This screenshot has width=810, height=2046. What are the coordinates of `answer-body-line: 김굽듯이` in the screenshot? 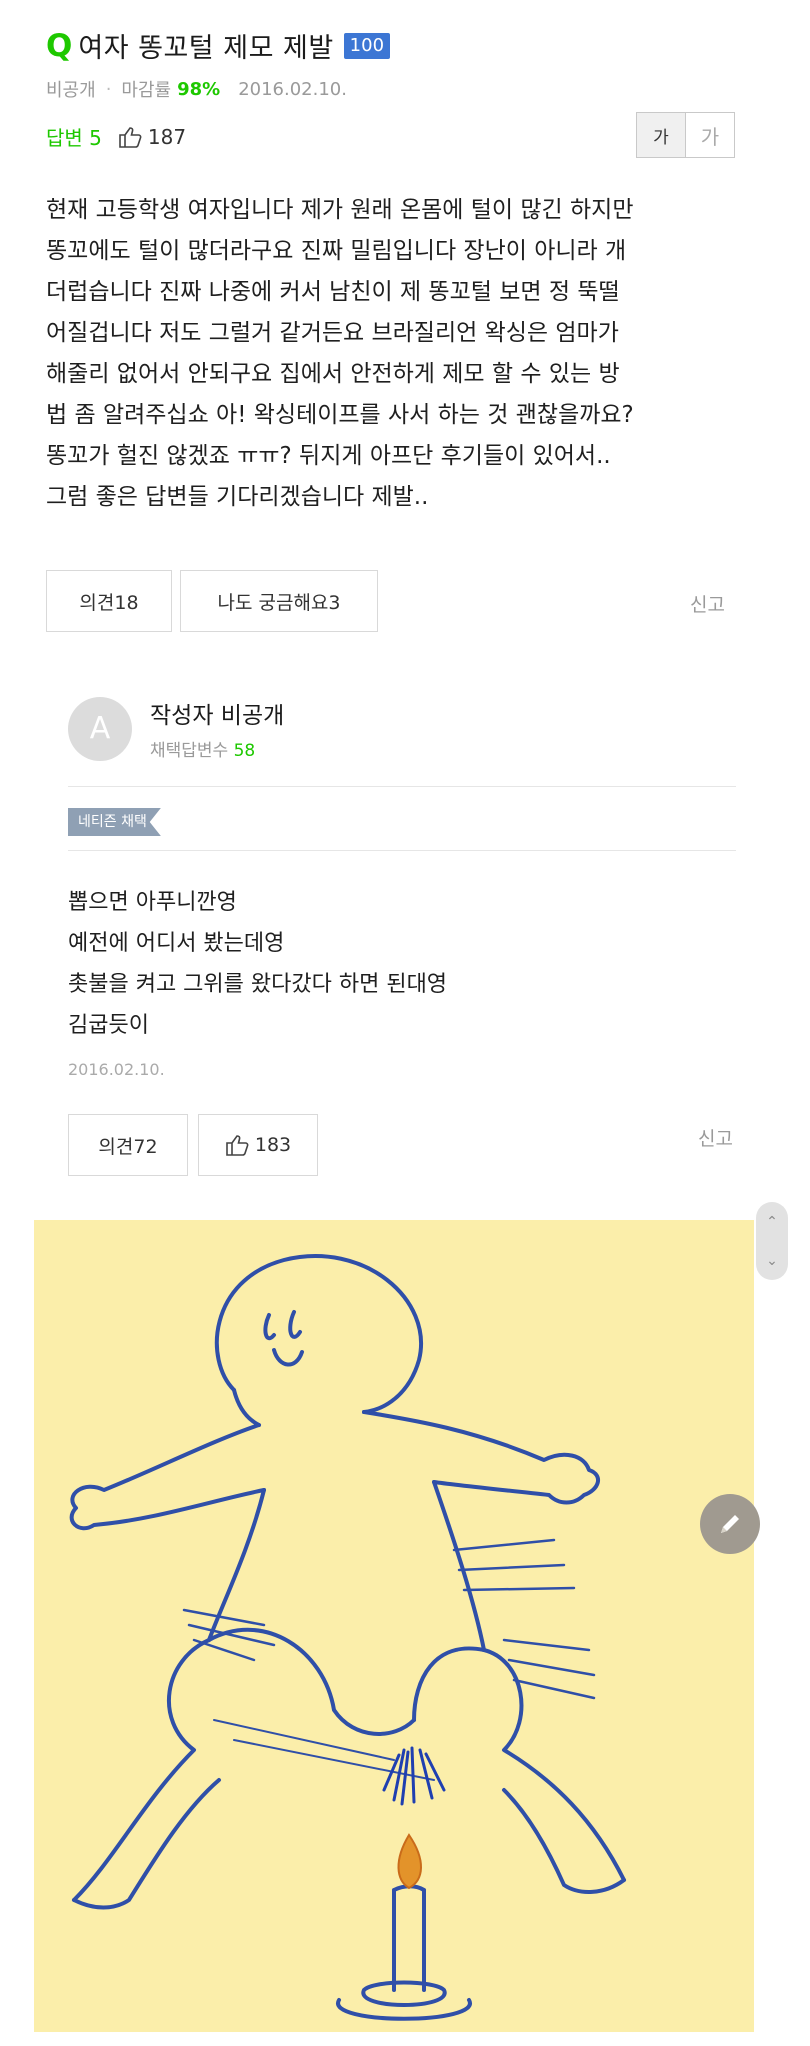 It's located at (108, 1025).